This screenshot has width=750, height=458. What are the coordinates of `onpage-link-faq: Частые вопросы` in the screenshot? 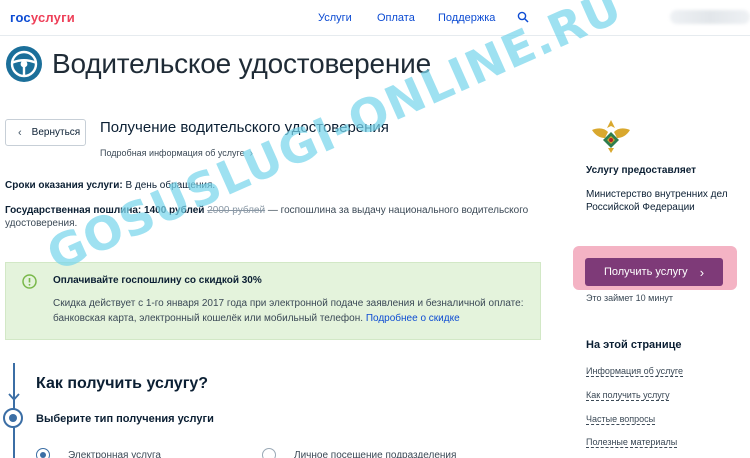 It's located at (620, 419).